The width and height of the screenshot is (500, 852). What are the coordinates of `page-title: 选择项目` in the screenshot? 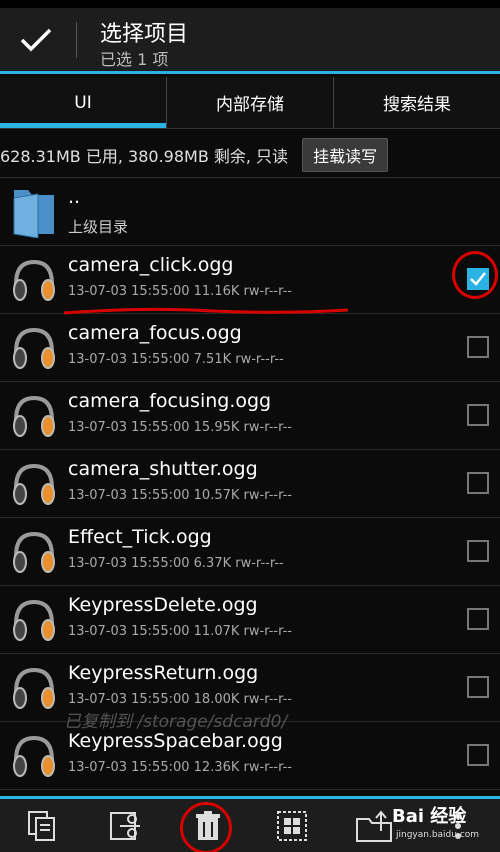 It's located at (144, 34).